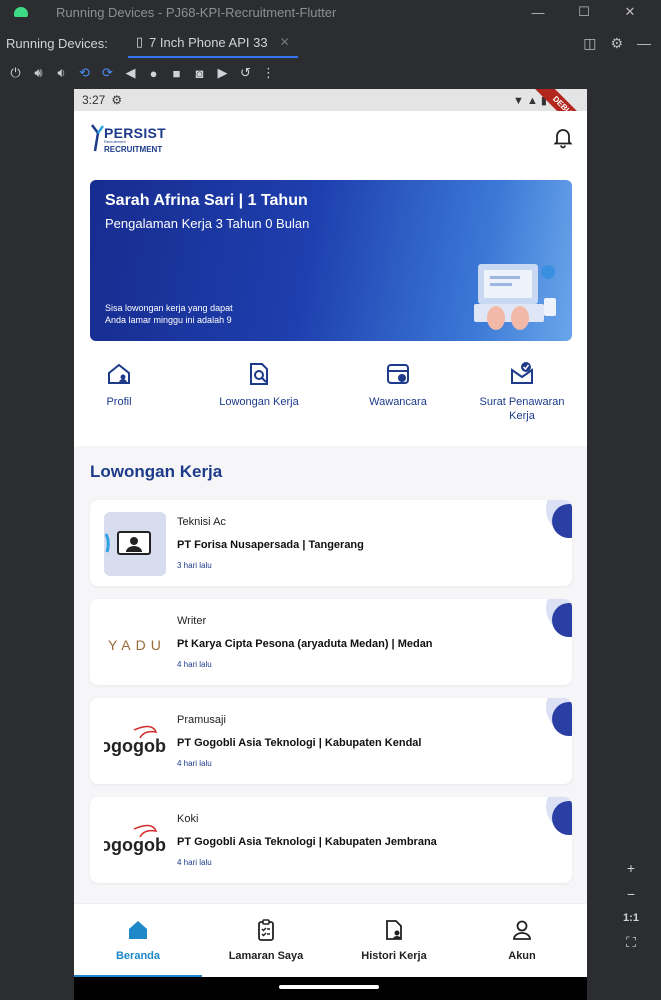 The image size is (661, 1000). Describe the element at coordinates (192, 621) in the screenshot. I see `job-position: Writer` at that location.